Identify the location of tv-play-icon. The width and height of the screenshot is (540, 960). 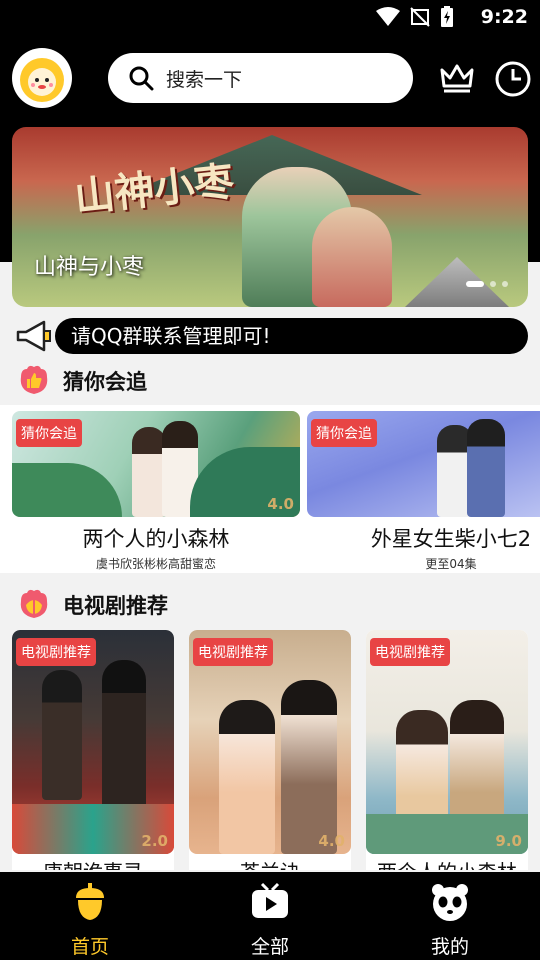
(270, 900).